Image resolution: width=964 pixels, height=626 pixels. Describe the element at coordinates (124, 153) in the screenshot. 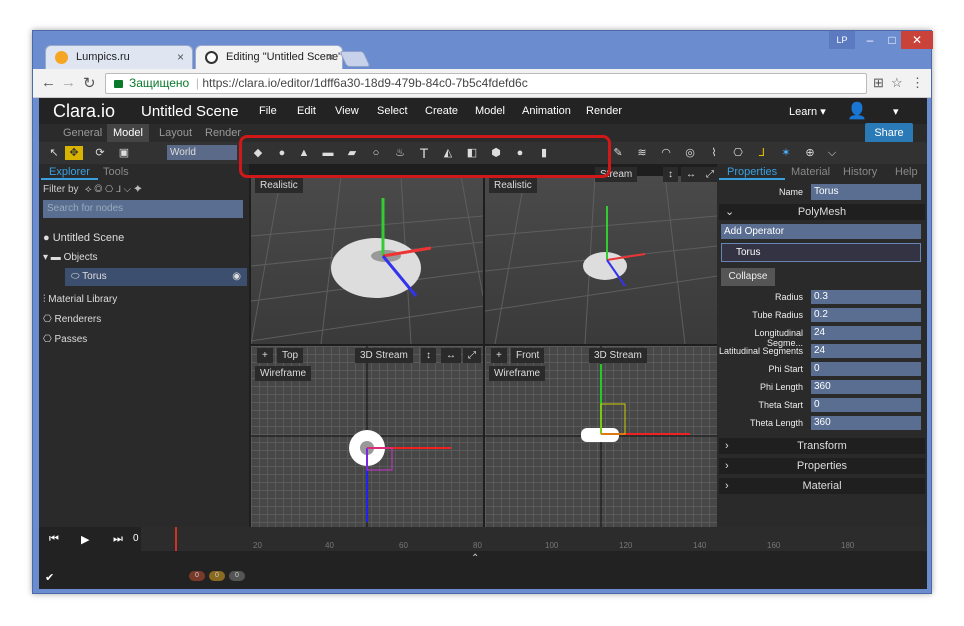

I see `scale-tool-icon: ▣` at that location.